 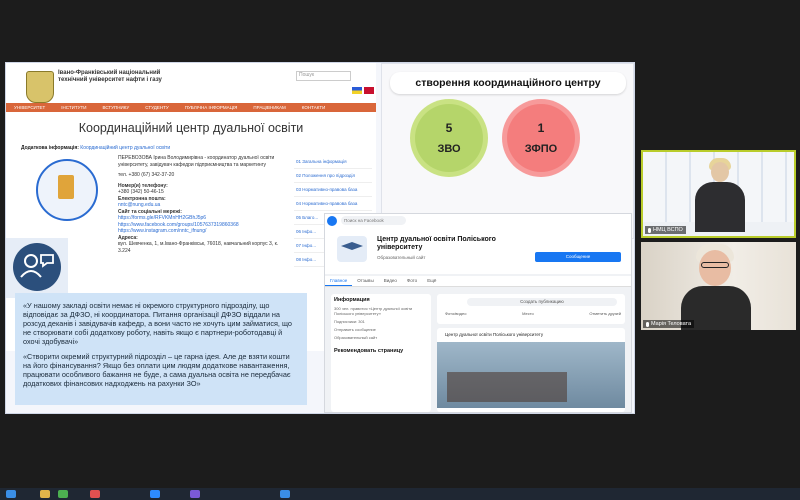 What do you see at coordinates (531, 375) in the screenshot?
I see `post-photo` at bounding box center [531, 375].